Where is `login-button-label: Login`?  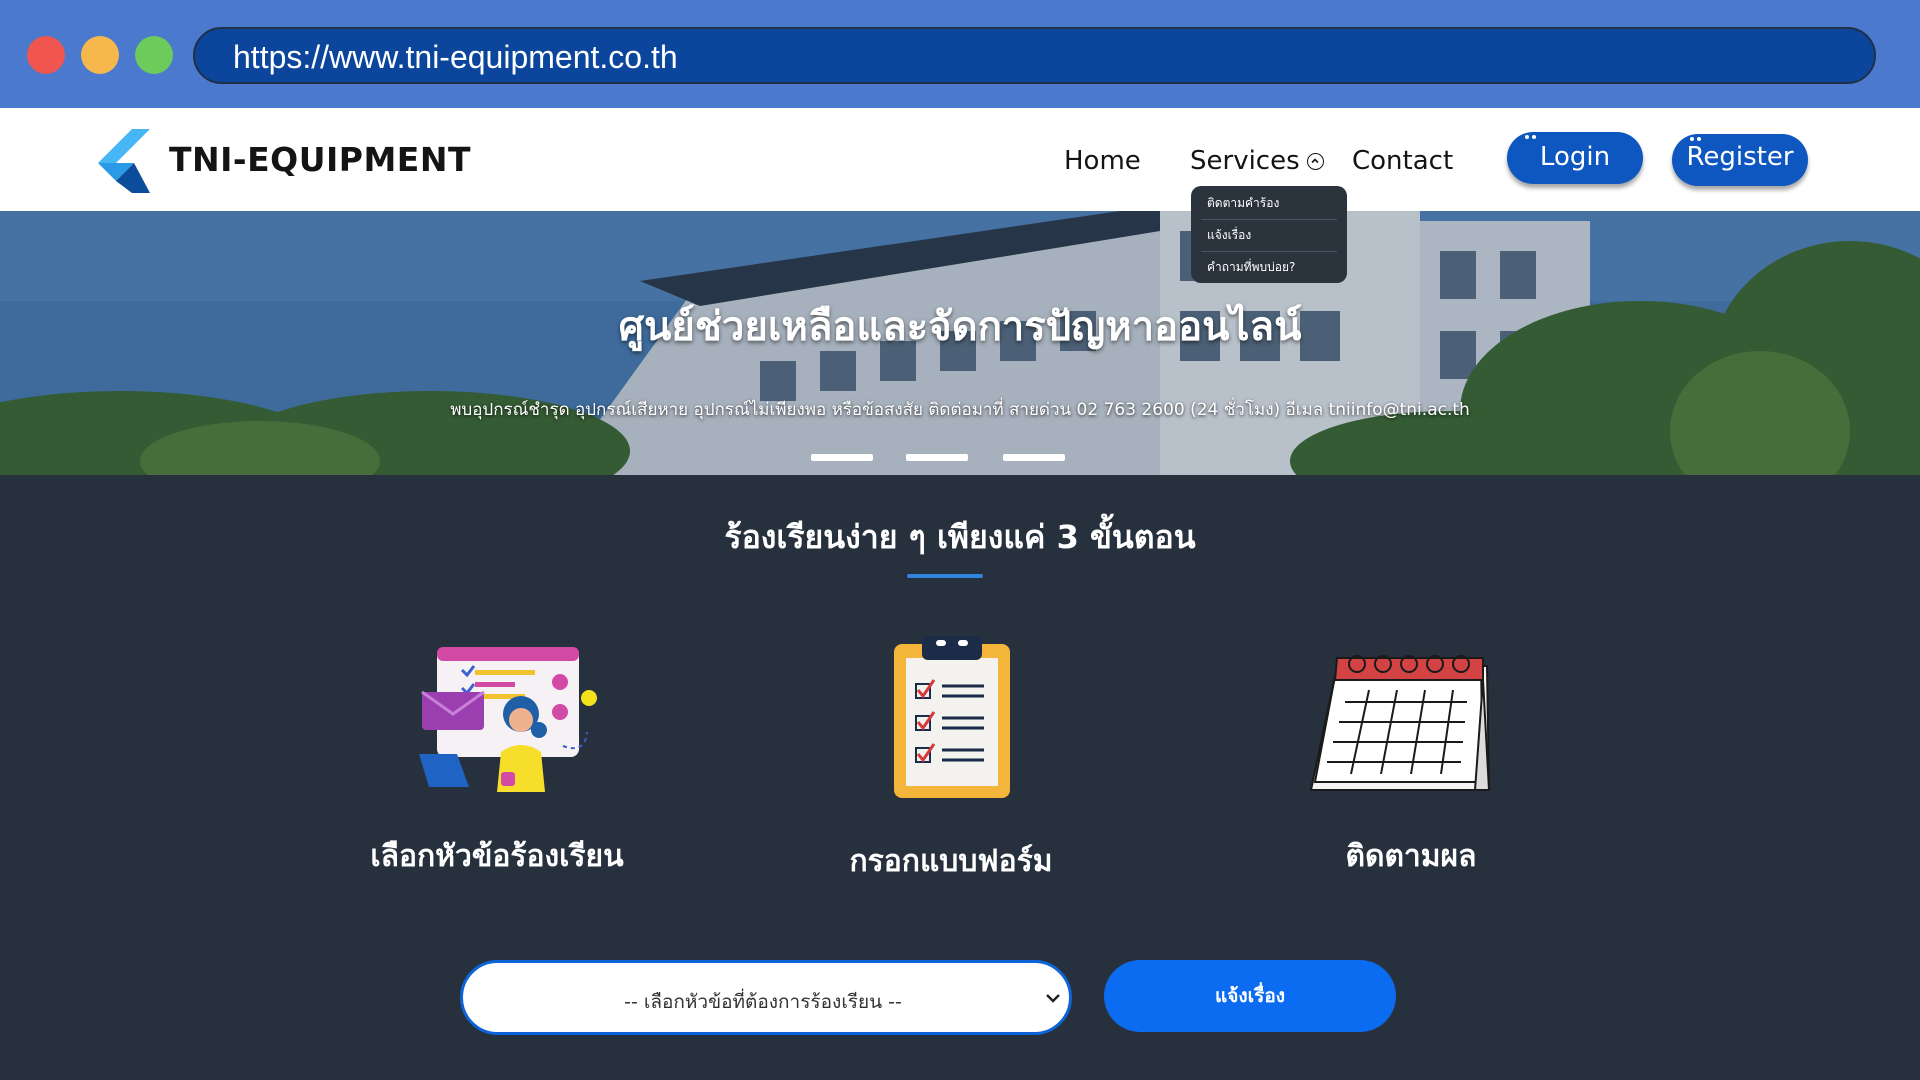
login-button-label: Login is located at coordinates (1575, 157).